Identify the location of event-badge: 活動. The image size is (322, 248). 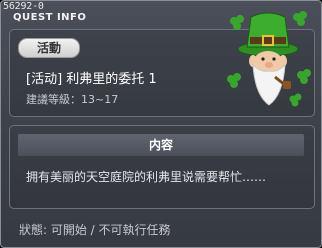
(49, 48).